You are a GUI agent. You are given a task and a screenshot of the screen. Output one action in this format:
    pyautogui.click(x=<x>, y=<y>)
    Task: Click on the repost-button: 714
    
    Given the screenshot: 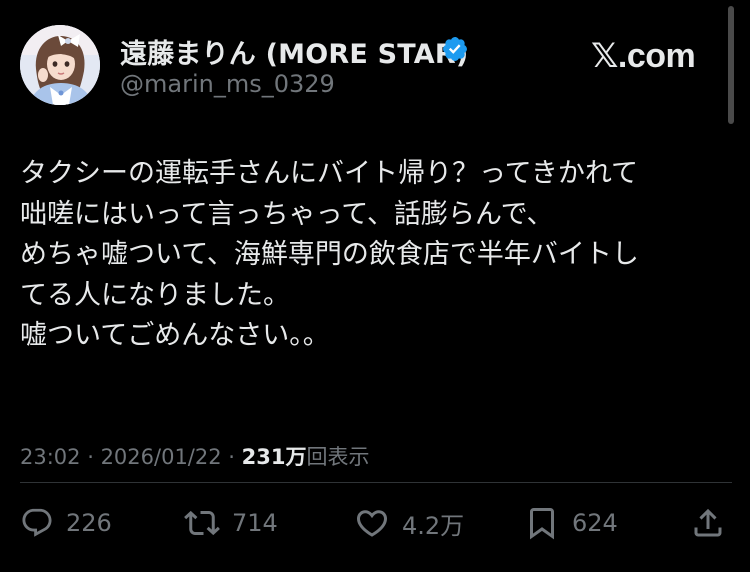 What is the action you would take?
    pyautogui.click(x=231, y=523)
    